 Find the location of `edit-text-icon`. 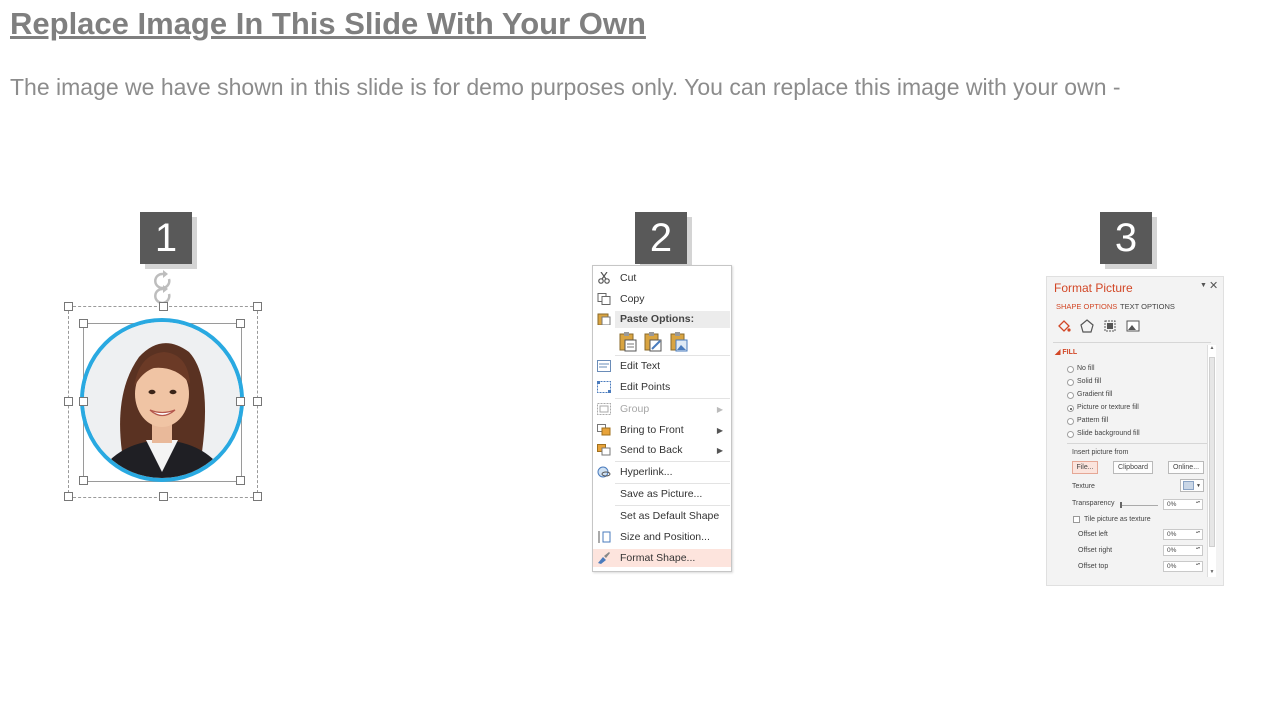

edit-text-icon is located at coordinates (604, 366).